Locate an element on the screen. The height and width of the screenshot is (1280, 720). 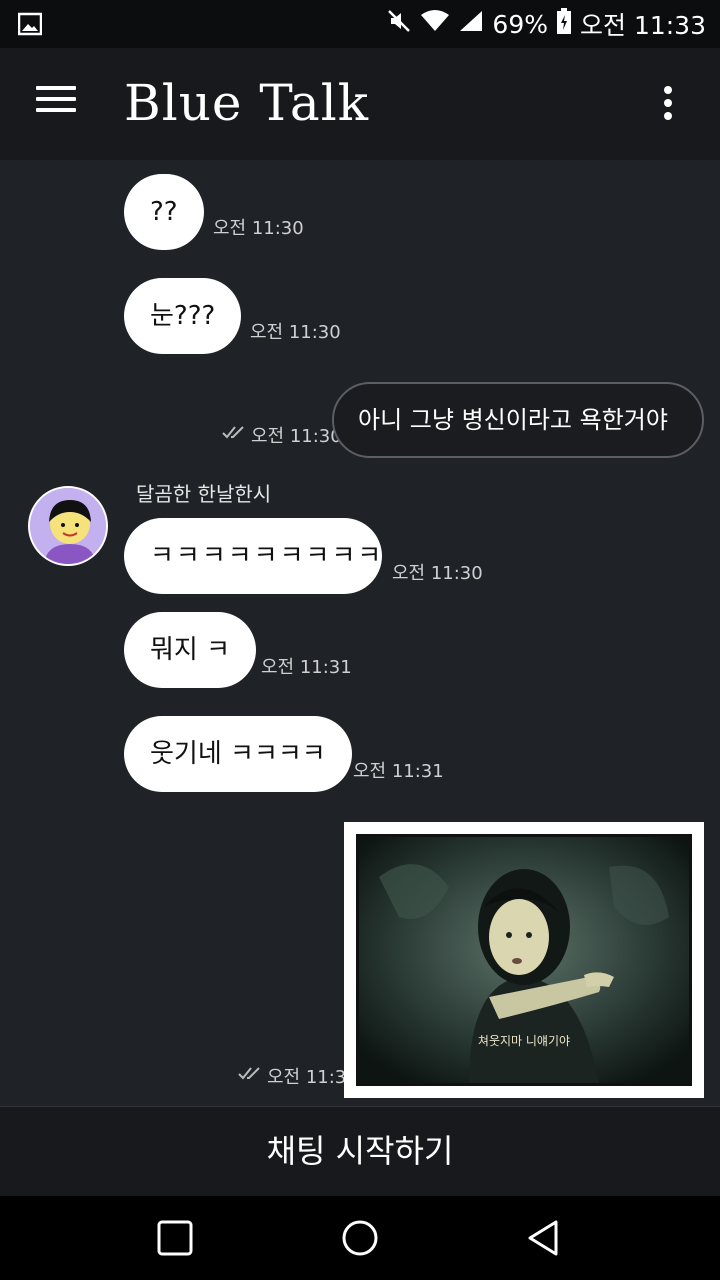
message-bubble: 뭐지 ㅋ is located at coordinates (190, 650).